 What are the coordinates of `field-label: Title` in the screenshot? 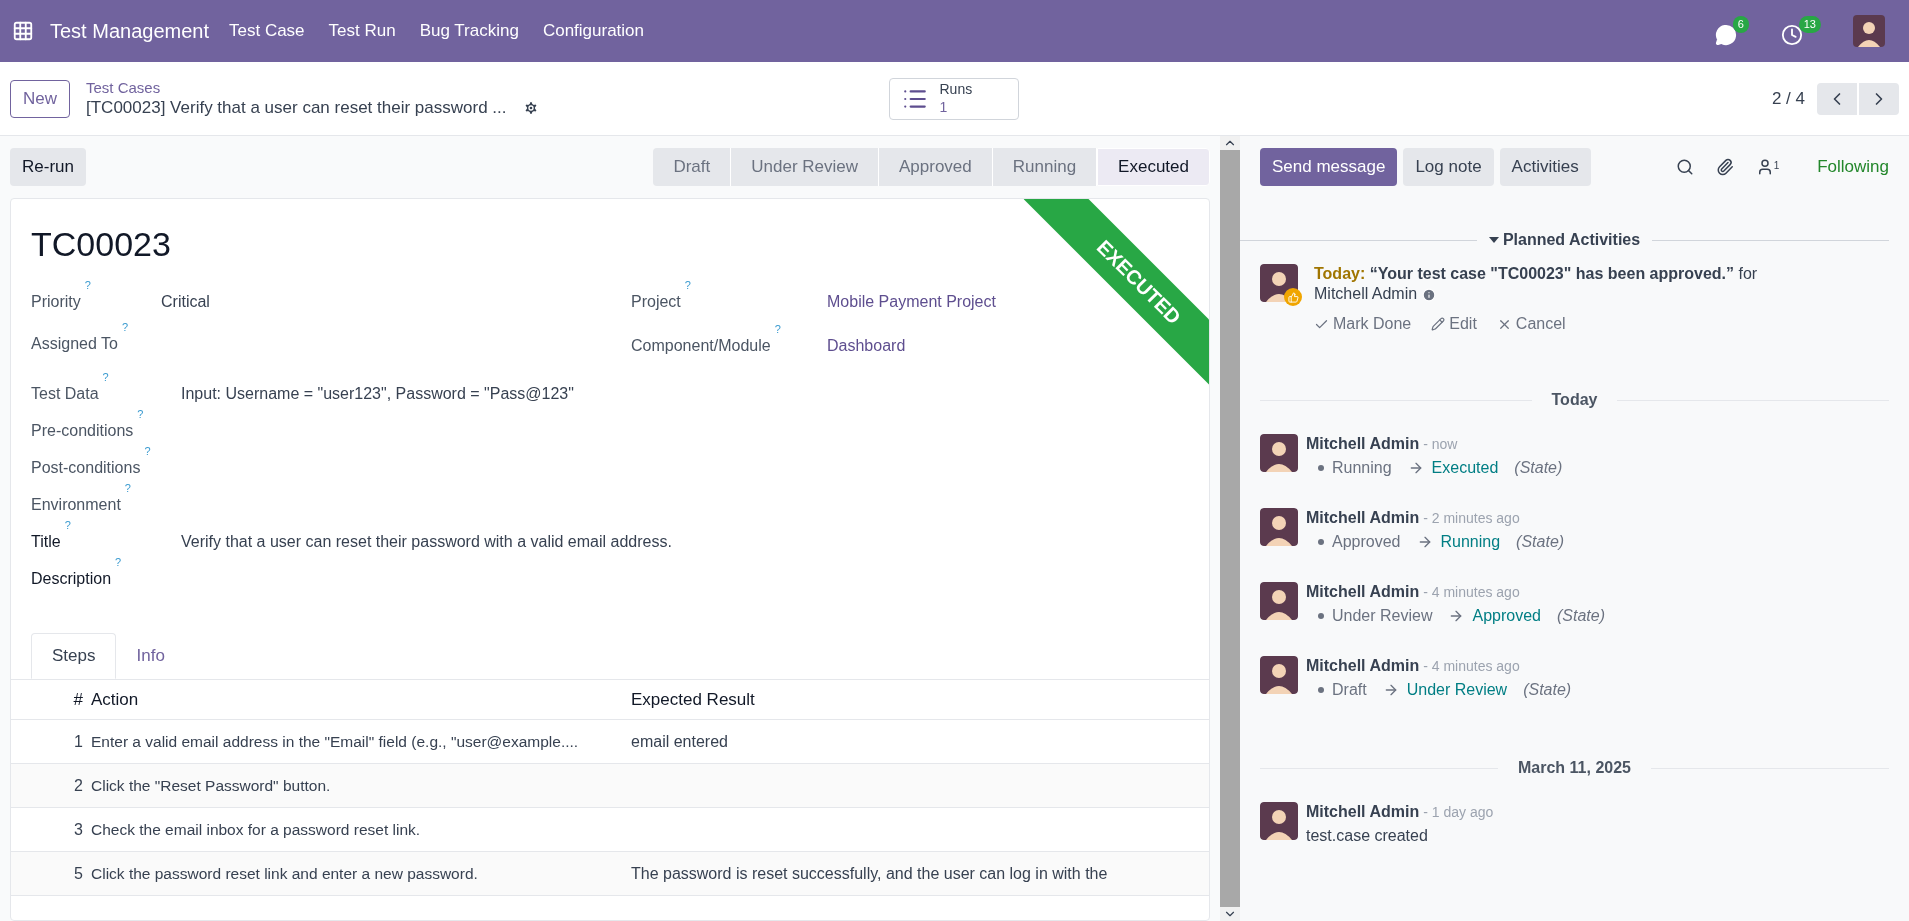 It's located at (46, 542).